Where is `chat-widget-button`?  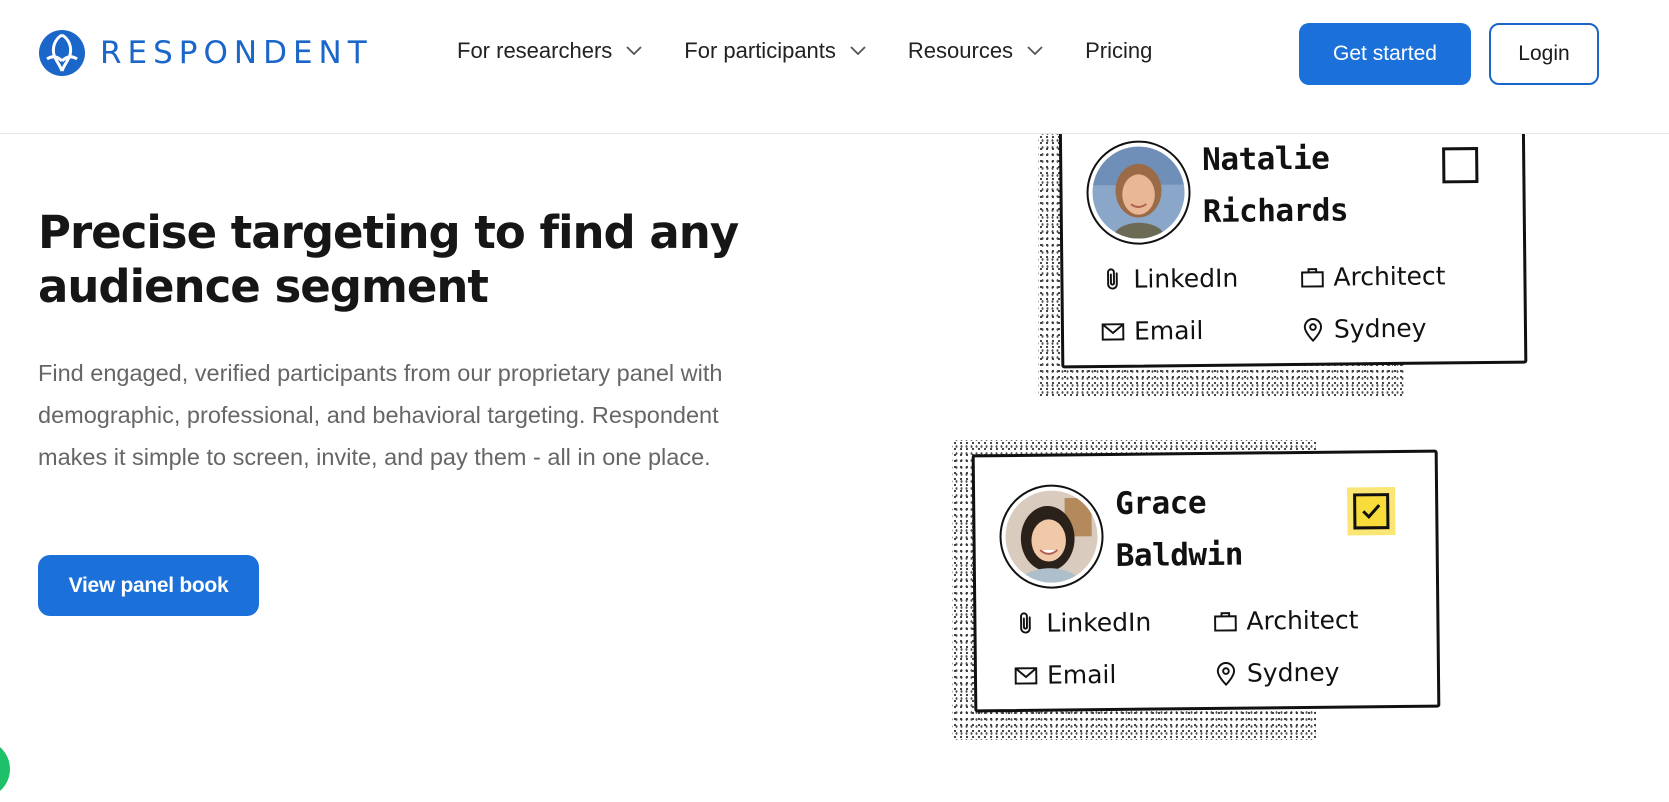 chat-widget-button is located at coordinates (5, 769).